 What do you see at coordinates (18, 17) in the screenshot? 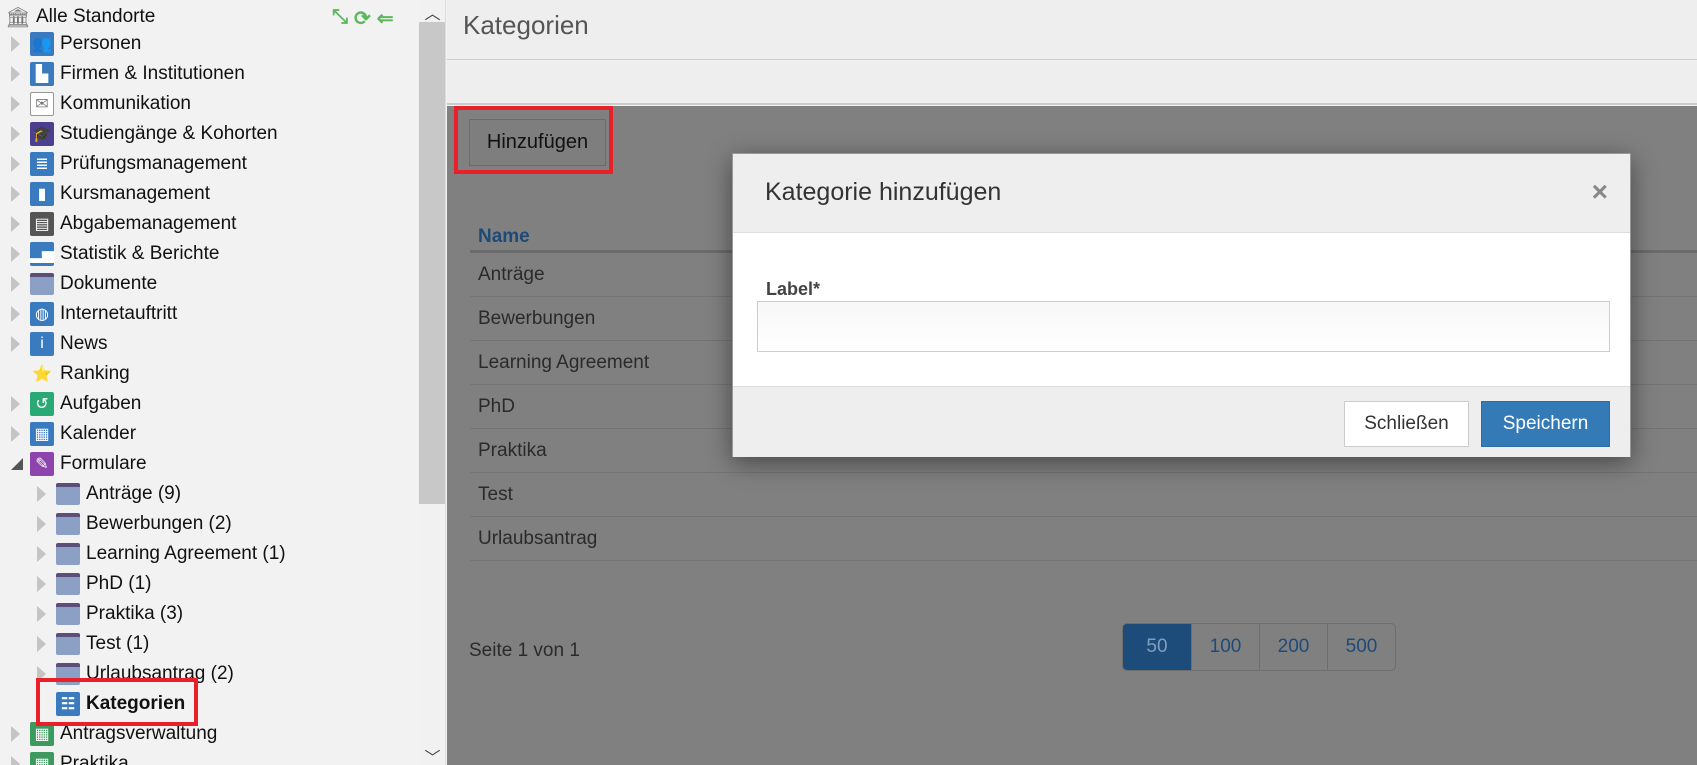
I see `institution-icon: 🏛` at bounding box center [18, 17].